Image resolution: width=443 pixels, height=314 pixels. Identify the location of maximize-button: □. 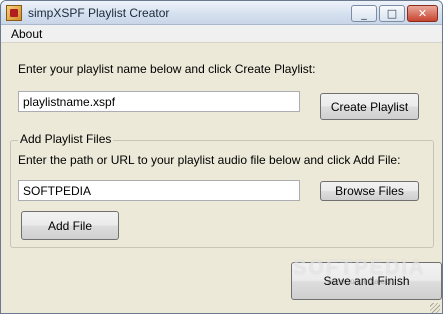
(392, 13).